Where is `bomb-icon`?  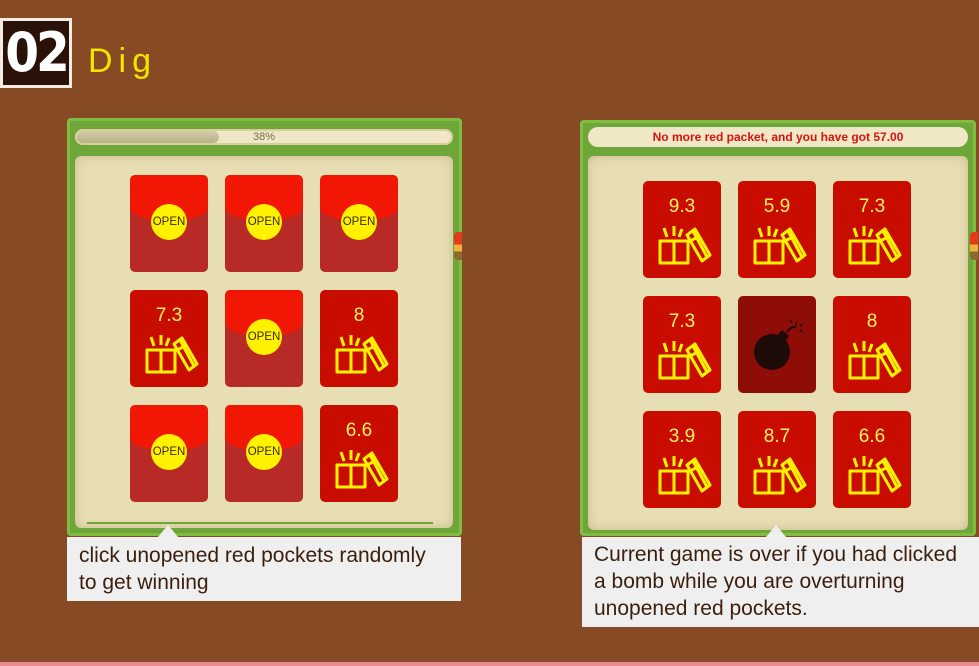 bomb-icon is located at coordinates (777, 345).